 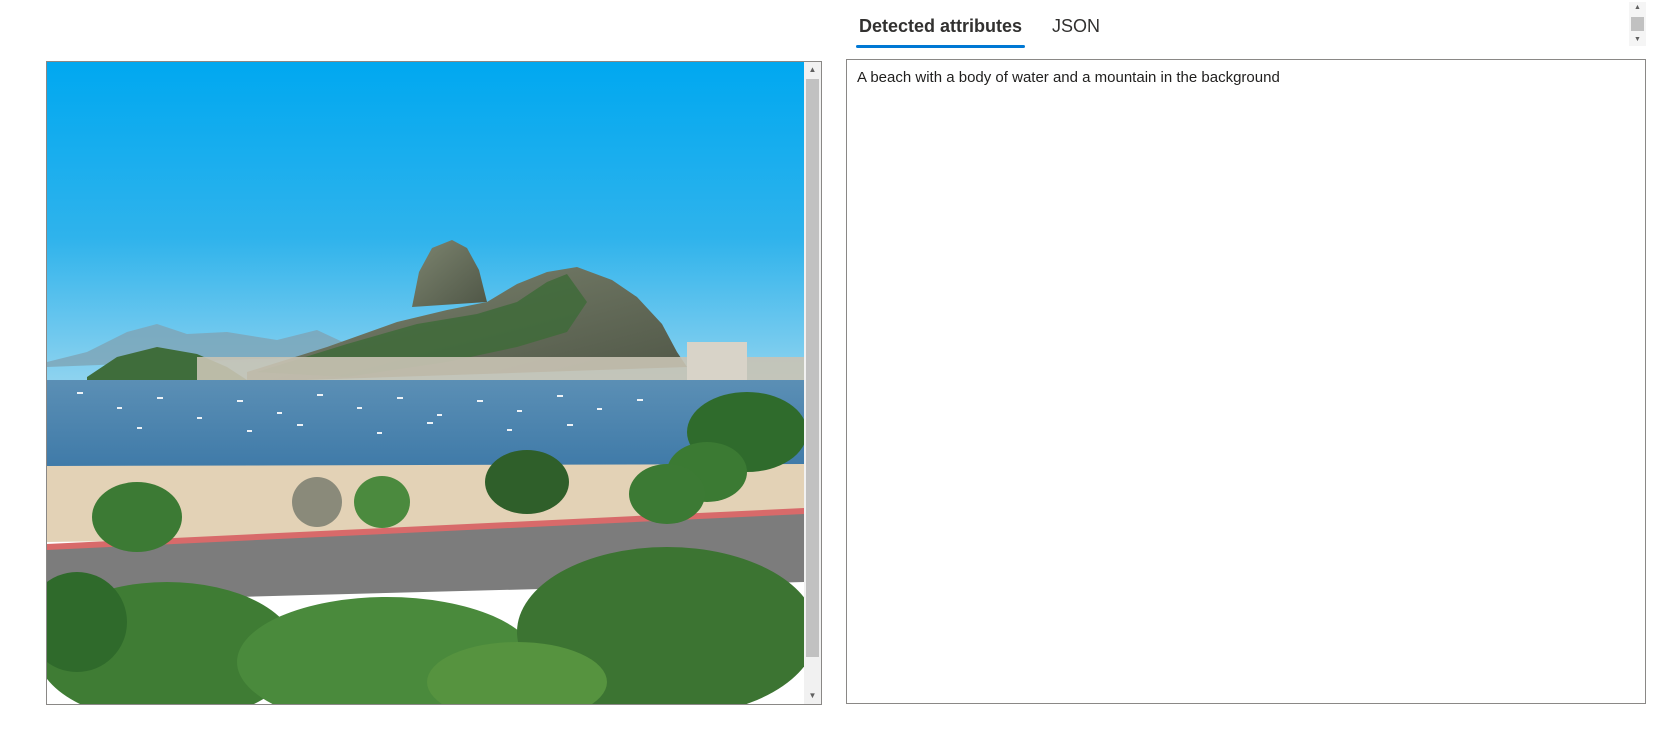 I want to click on page-scrollbar: ▲ ▼, so click(x=1637, y=24).